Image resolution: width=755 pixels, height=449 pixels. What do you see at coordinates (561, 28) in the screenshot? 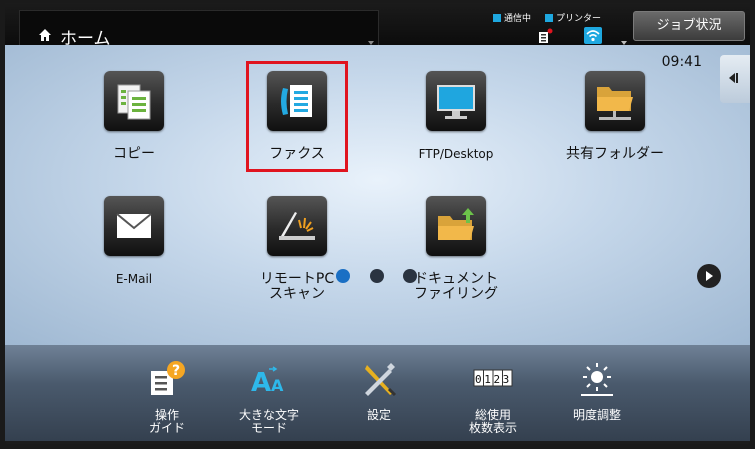
I see `status-area: 通信中 プリンター` at bounding box center [561, 28].